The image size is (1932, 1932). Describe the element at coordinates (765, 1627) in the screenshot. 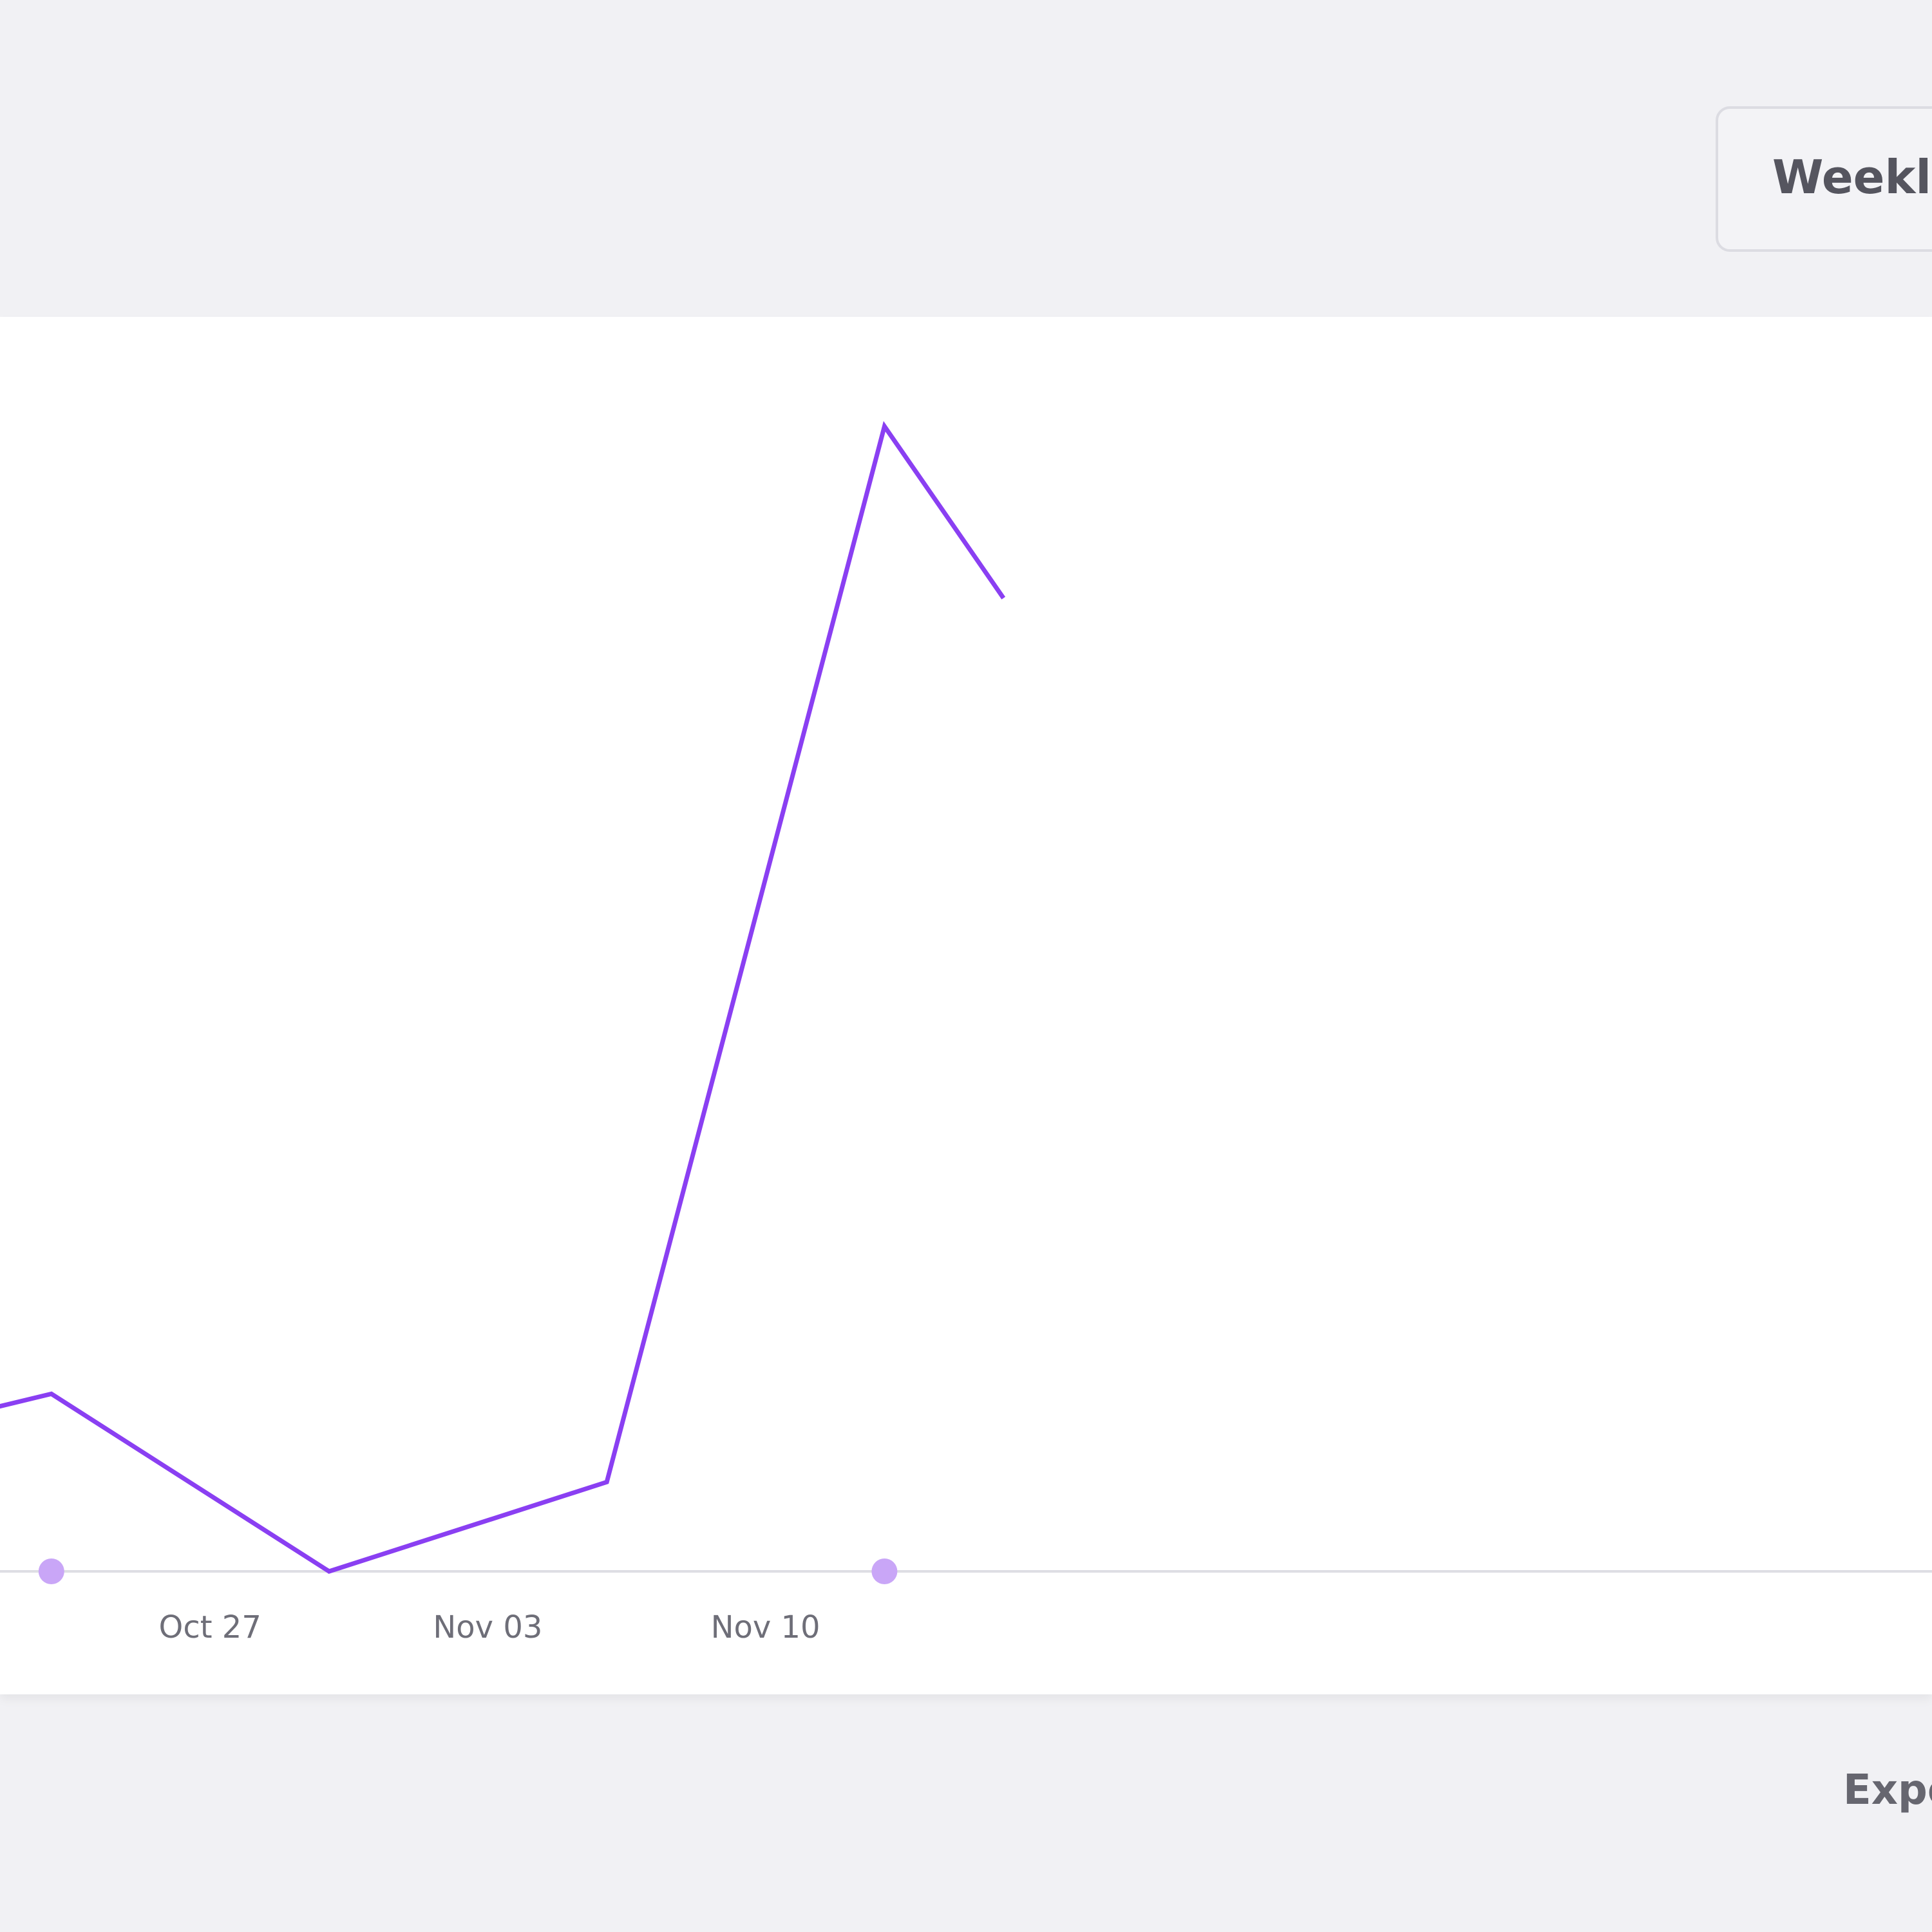

I see `x-tick-label: Nov 10` at that location.